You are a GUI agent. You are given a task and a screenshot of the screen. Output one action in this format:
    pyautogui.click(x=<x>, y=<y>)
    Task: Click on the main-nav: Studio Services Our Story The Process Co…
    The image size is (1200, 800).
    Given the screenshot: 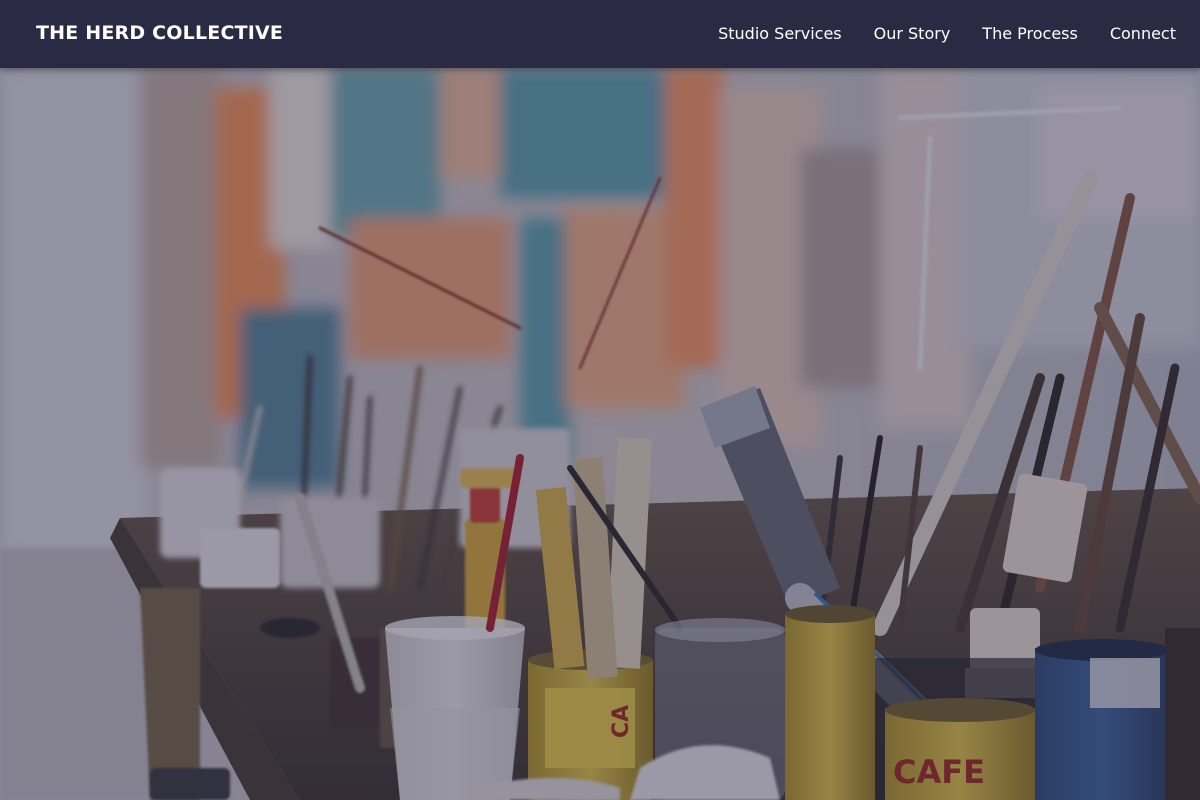 What is the action you would take?
    pyautogui.click(x=947, y=33)
    